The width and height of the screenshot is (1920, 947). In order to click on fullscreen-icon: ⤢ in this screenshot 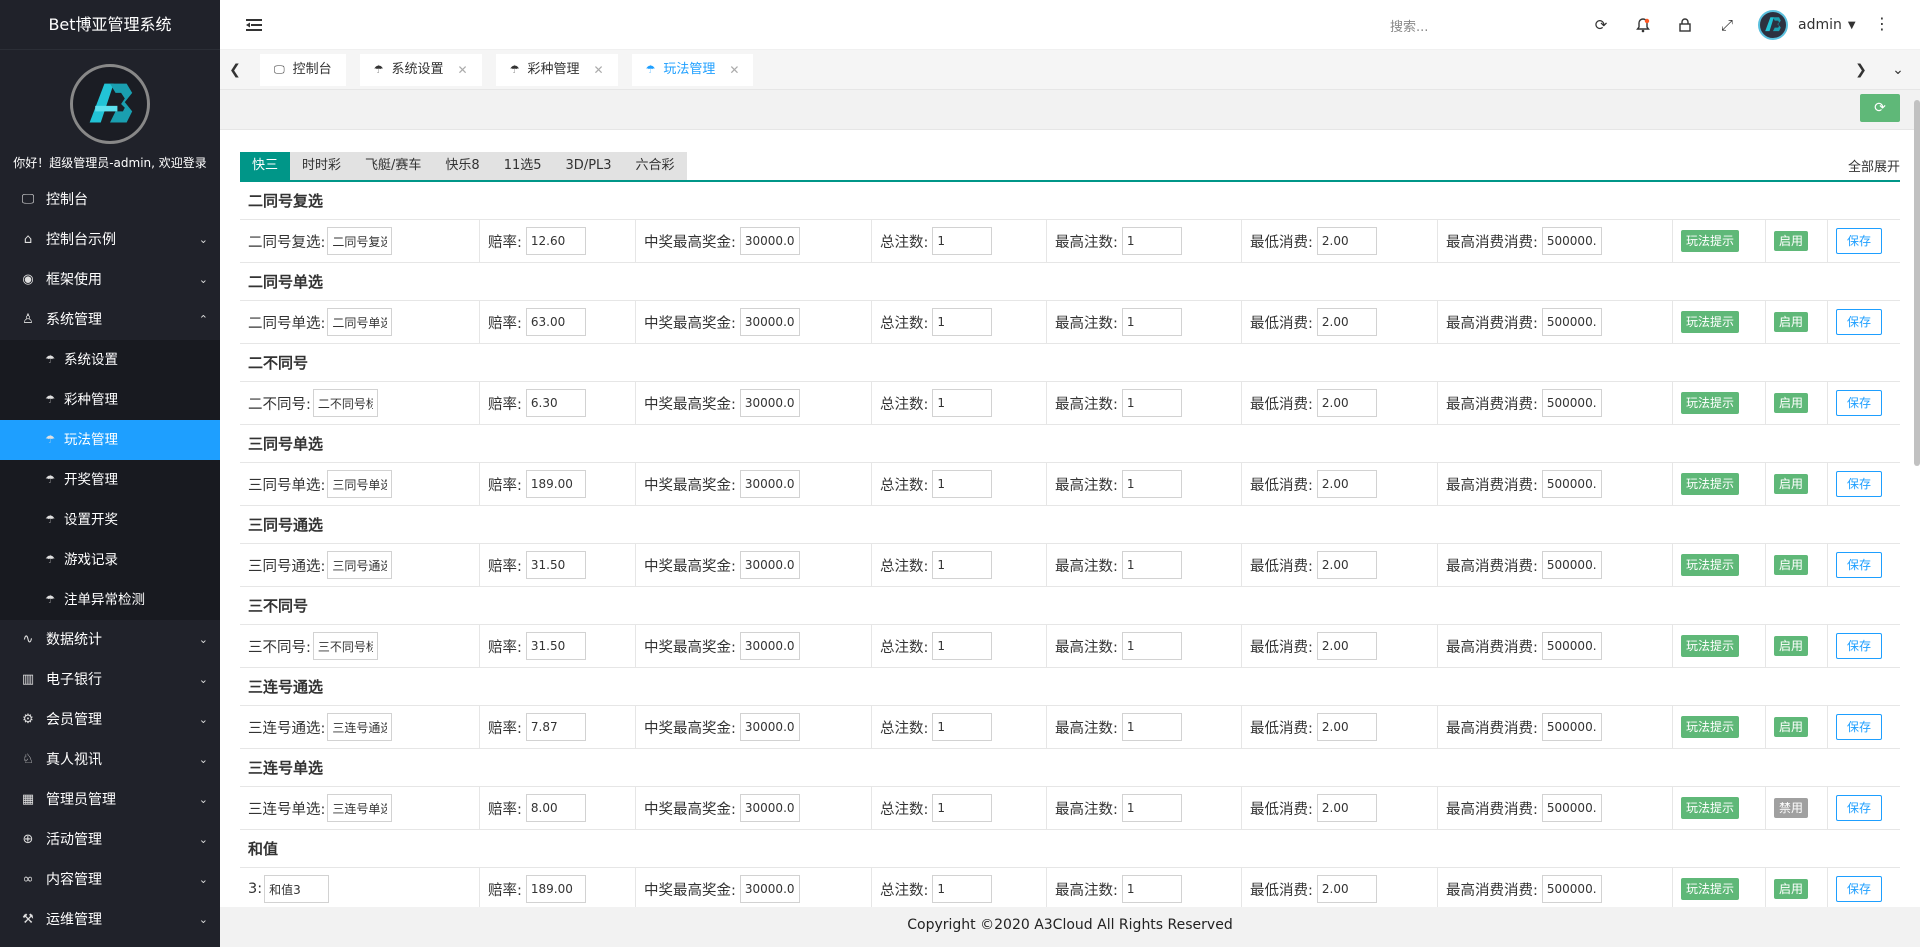, I will do `click(1727, 25)`.